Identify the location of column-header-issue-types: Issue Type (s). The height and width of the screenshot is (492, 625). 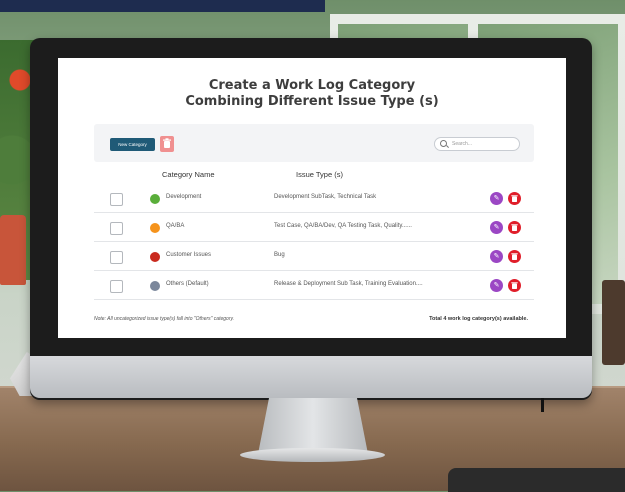
(319, 174).